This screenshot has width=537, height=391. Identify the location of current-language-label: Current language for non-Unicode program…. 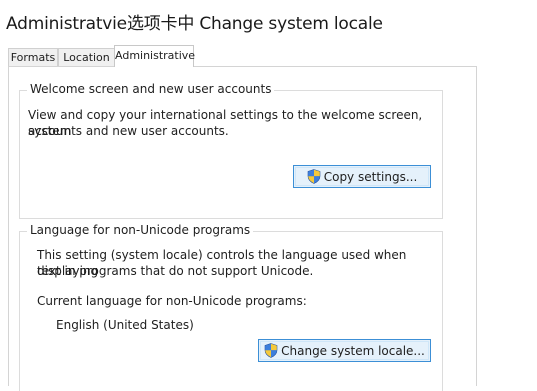
(172, 301).